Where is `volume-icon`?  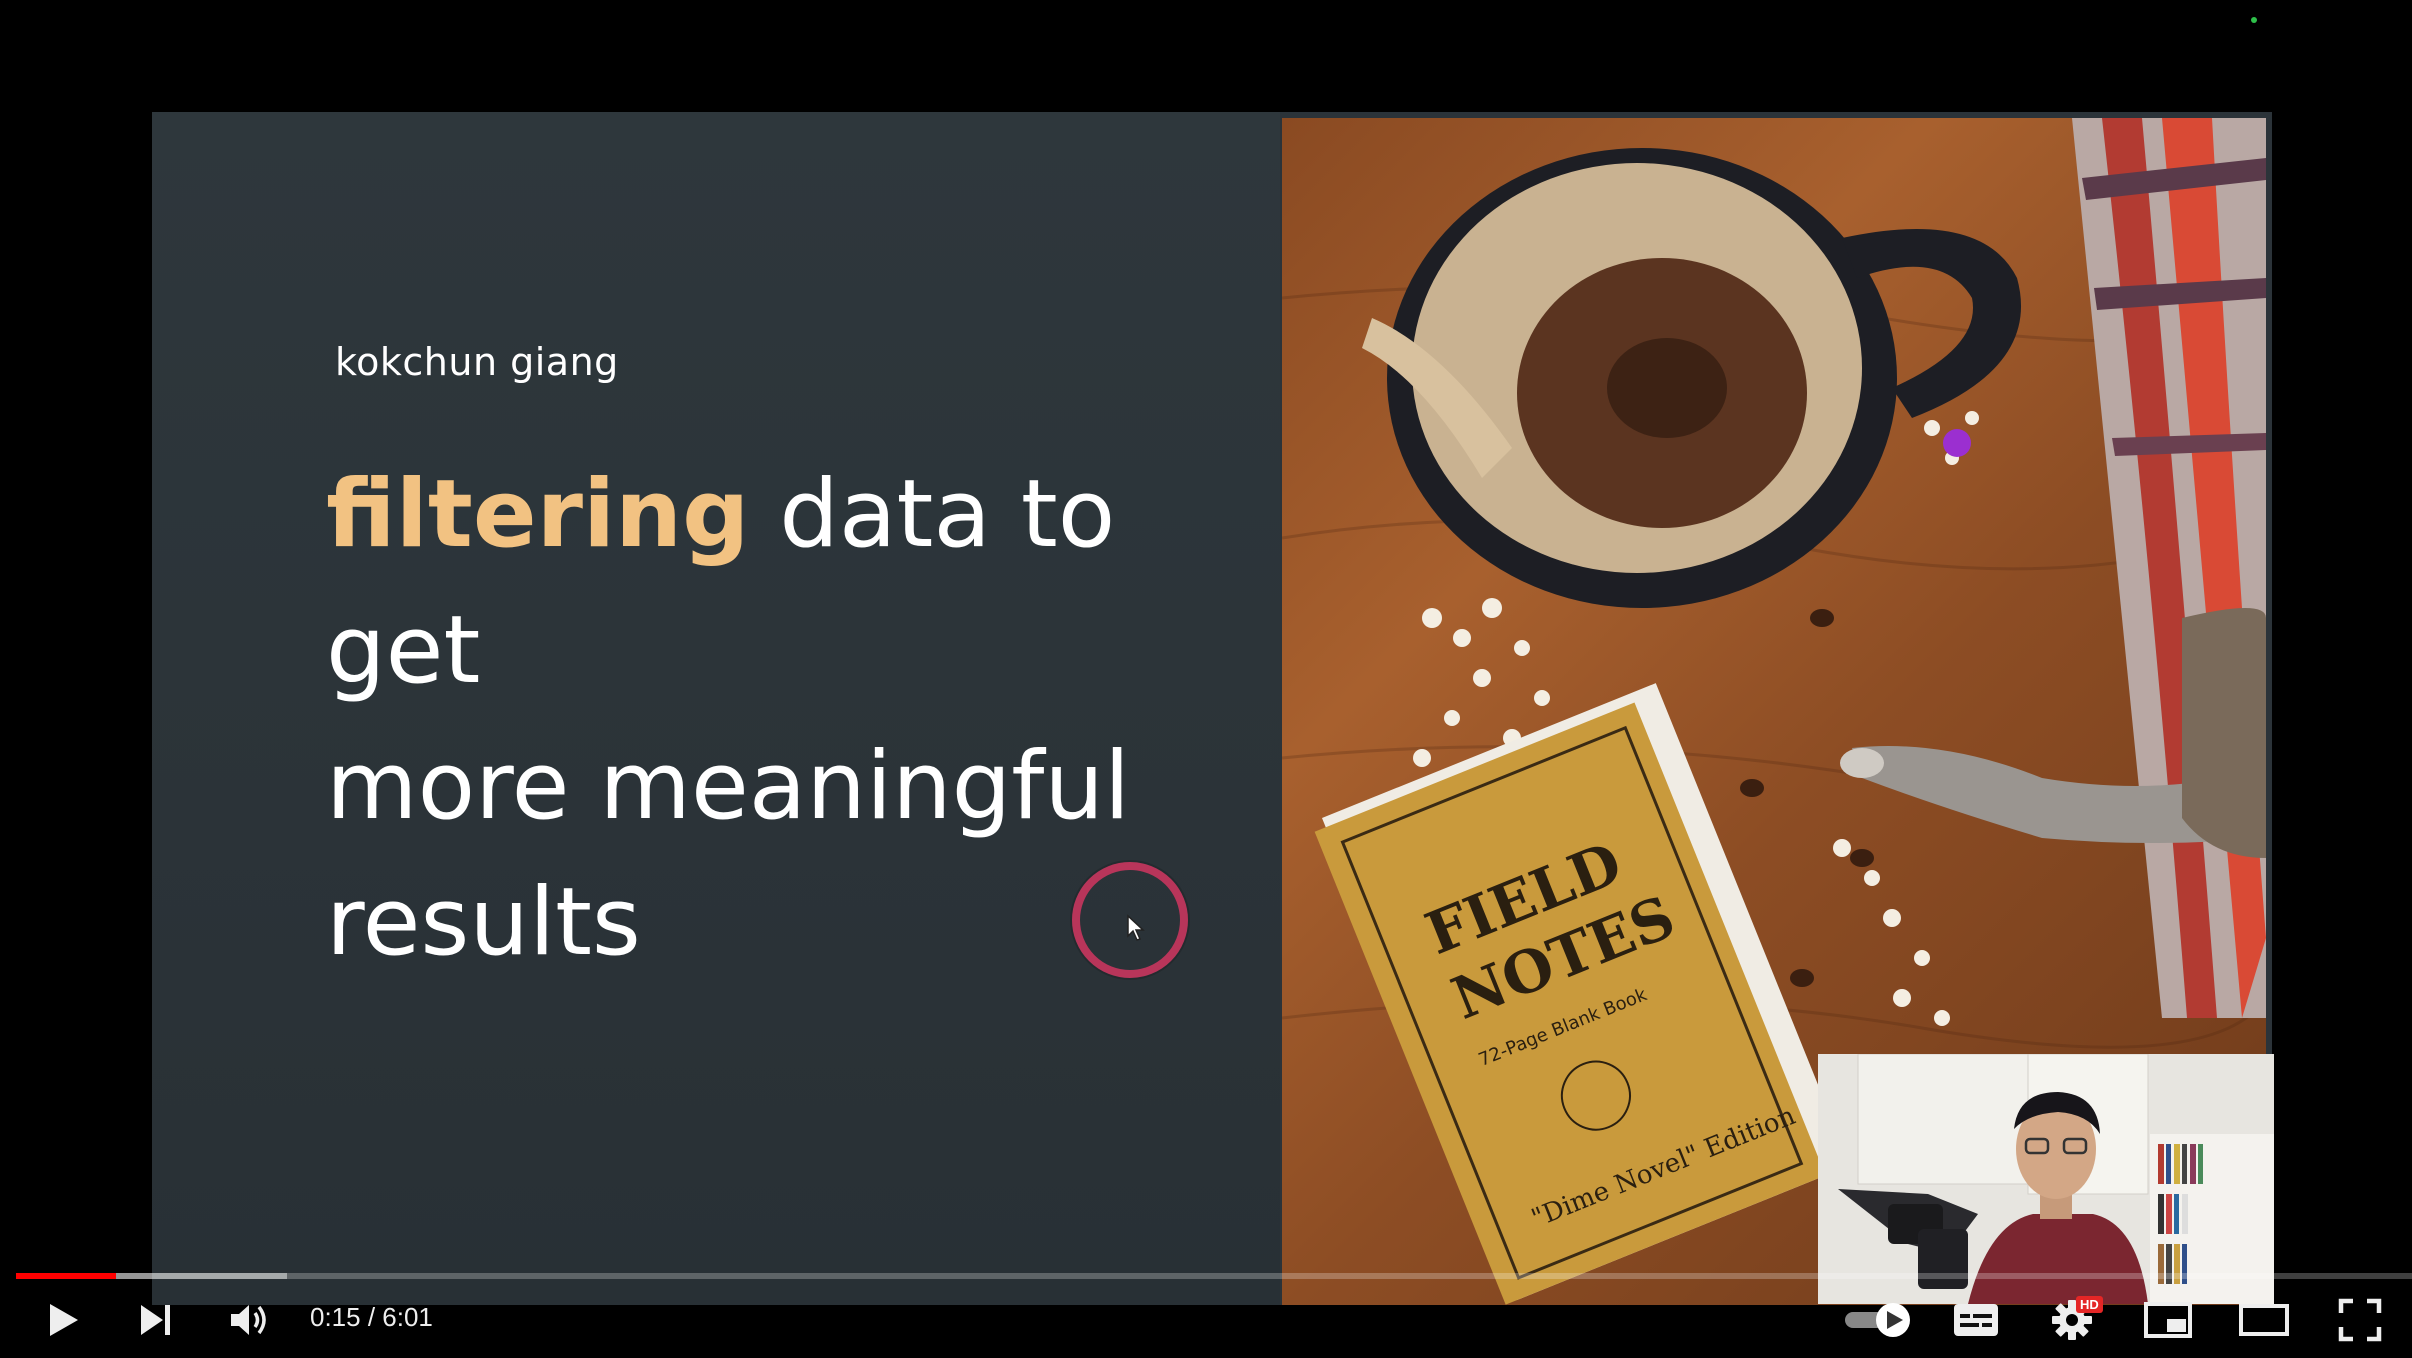 volume-icon is located at coordinates (248, 1320).